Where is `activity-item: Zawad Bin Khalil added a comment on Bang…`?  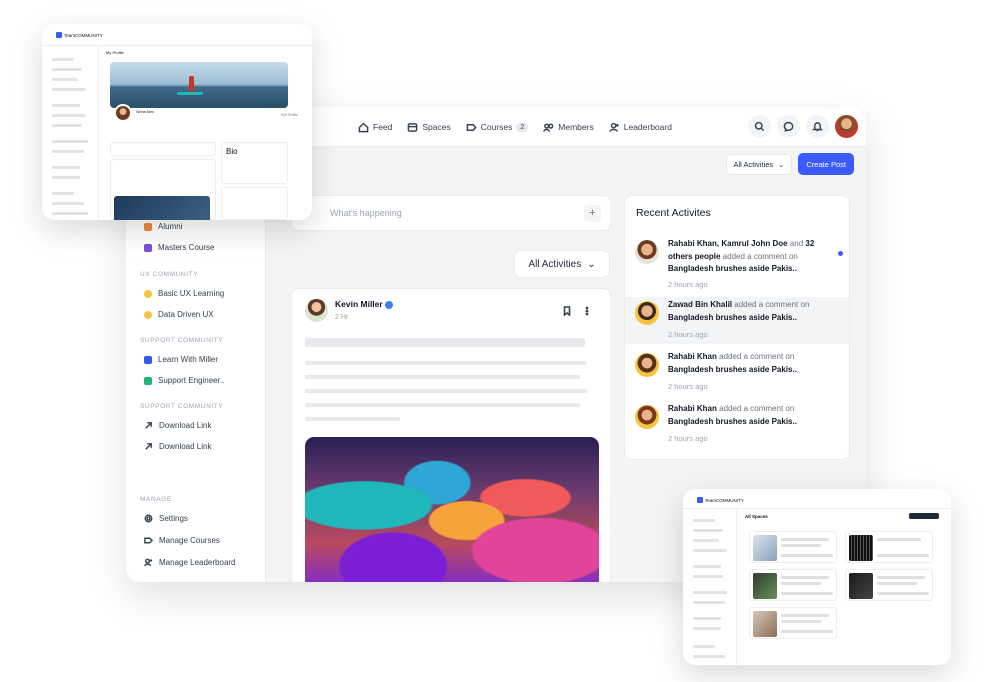 activity-item: Zawad Bin Khalil added a comment on Bang… is located at coordinates (737, 320).